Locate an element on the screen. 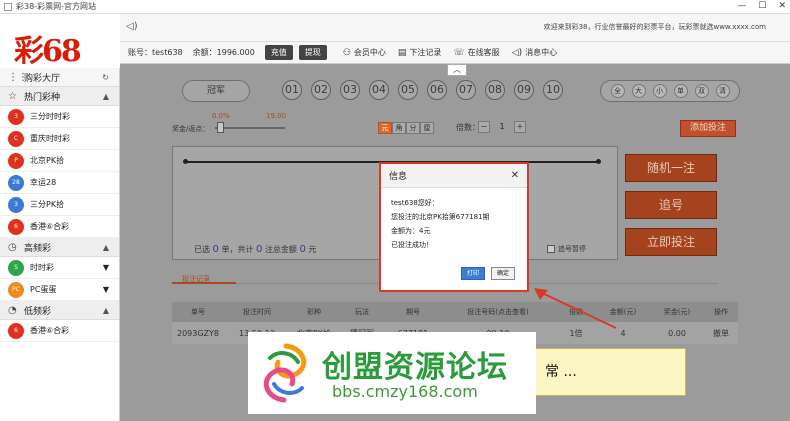 The height and width of the screenshot is (421, 790). random-bet-button: 随机一注 is located at coordinates (671, 168).